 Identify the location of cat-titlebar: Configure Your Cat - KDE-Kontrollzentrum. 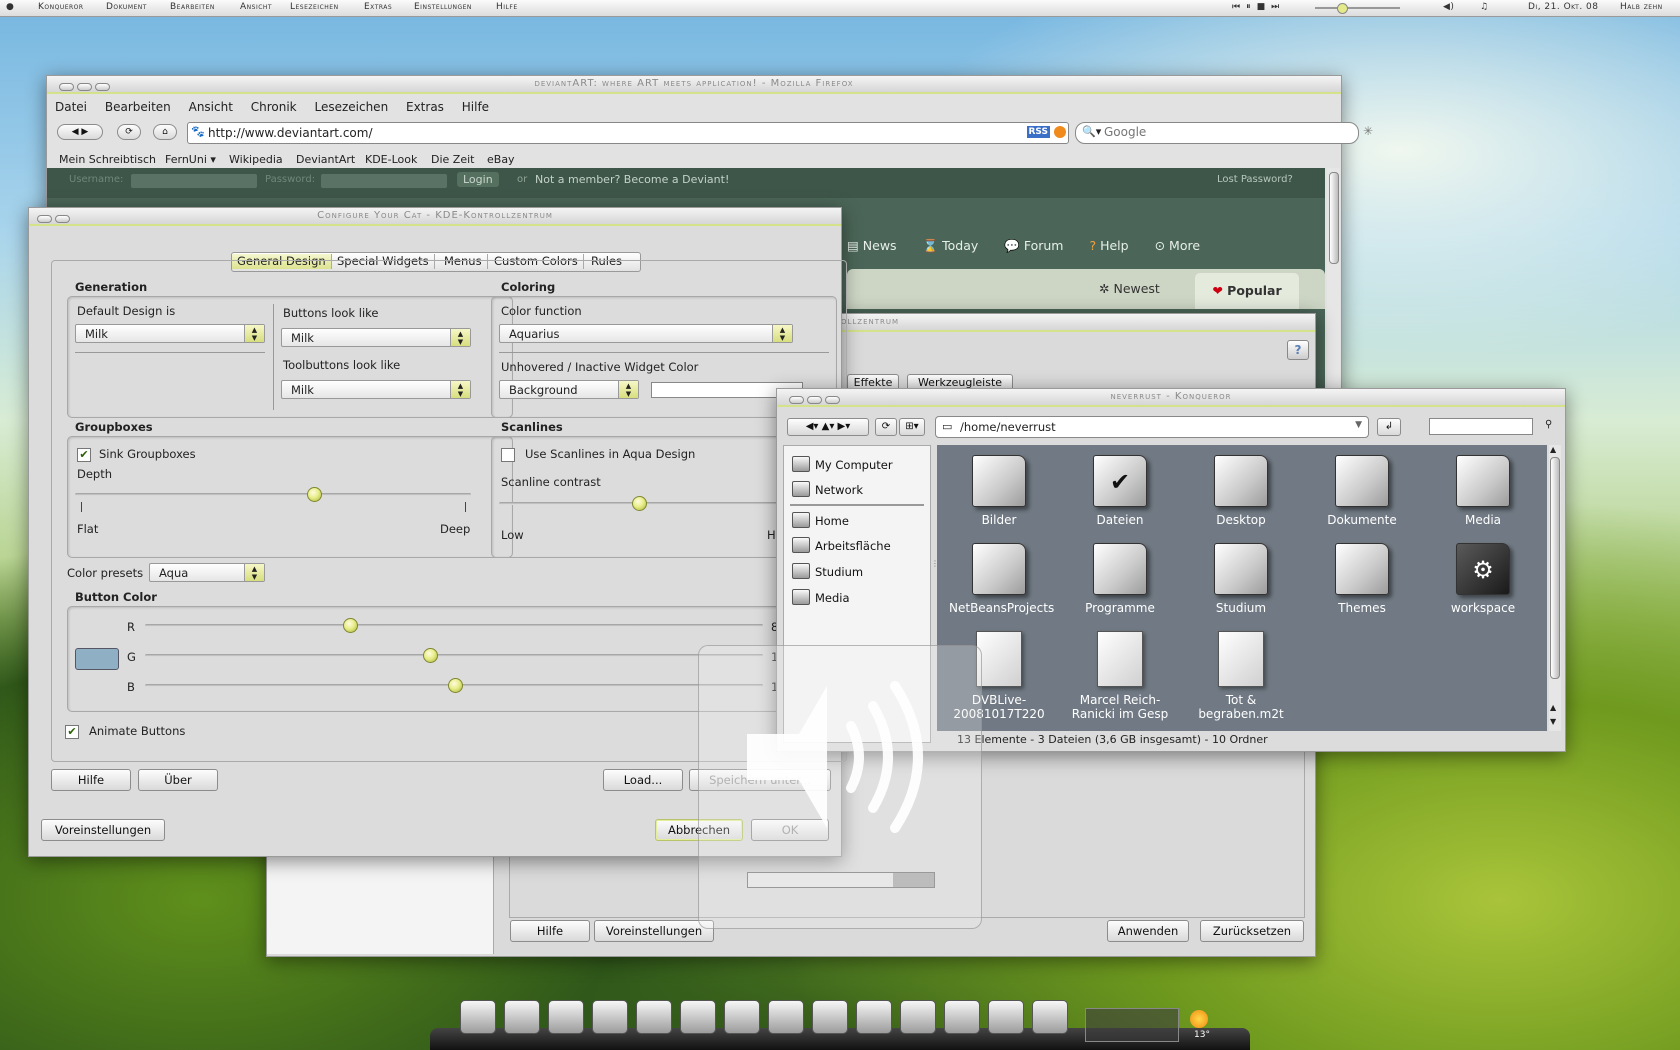
(435, 217).